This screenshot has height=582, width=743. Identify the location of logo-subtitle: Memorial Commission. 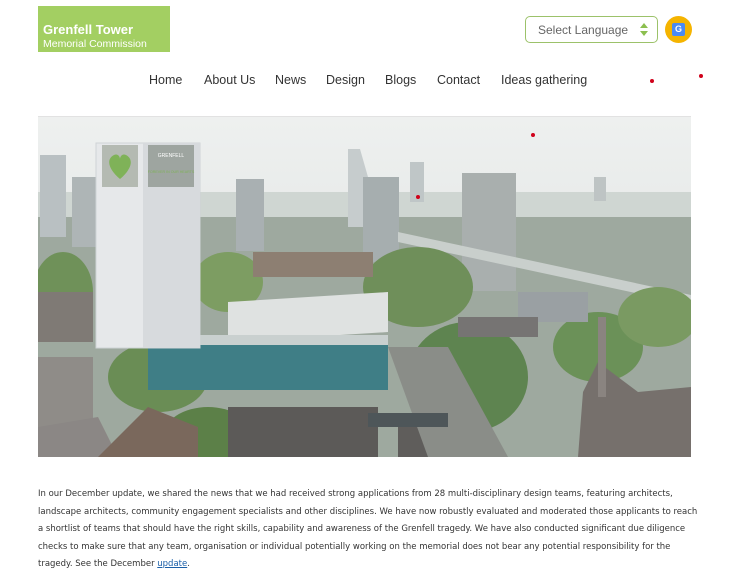
(95, 44).